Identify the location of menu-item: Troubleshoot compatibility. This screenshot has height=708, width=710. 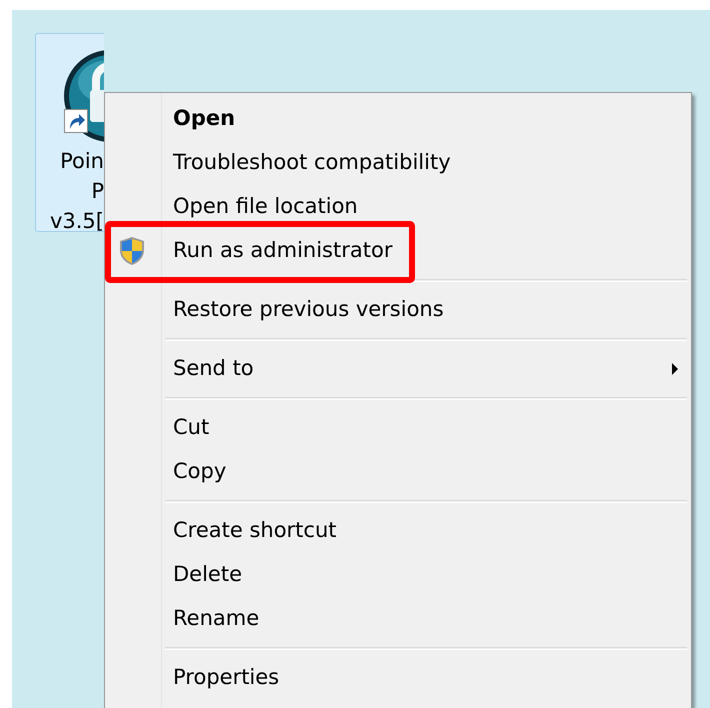
(288, 163).